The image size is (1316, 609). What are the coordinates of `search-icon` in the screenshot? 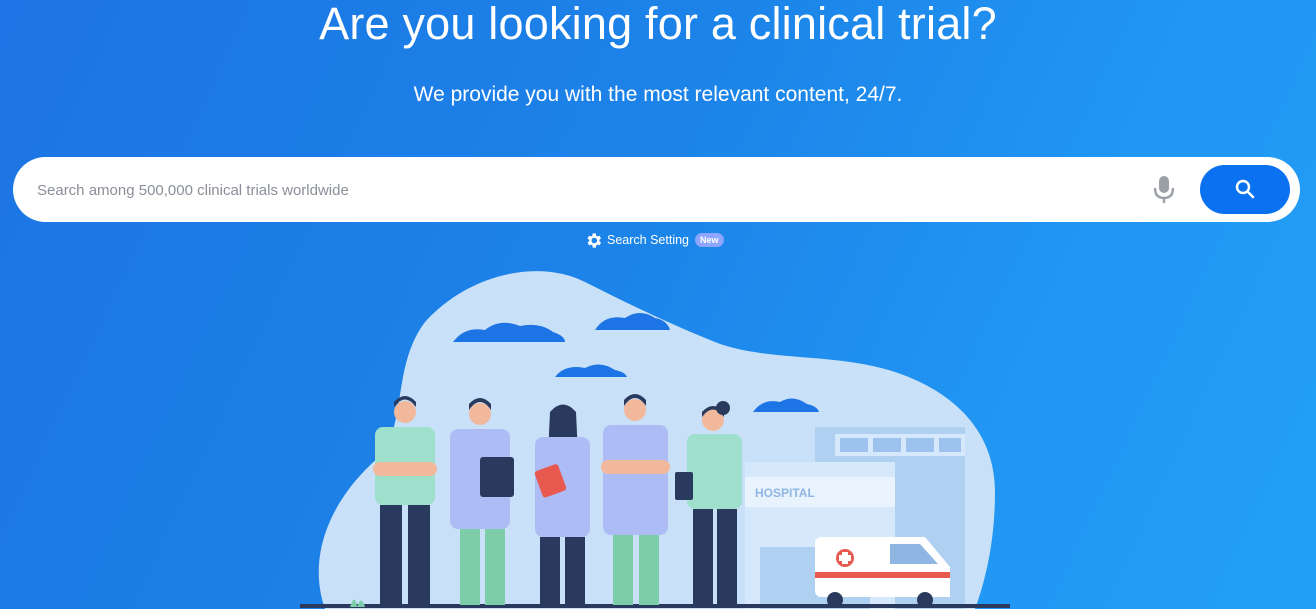 It's located at (1245, 189).